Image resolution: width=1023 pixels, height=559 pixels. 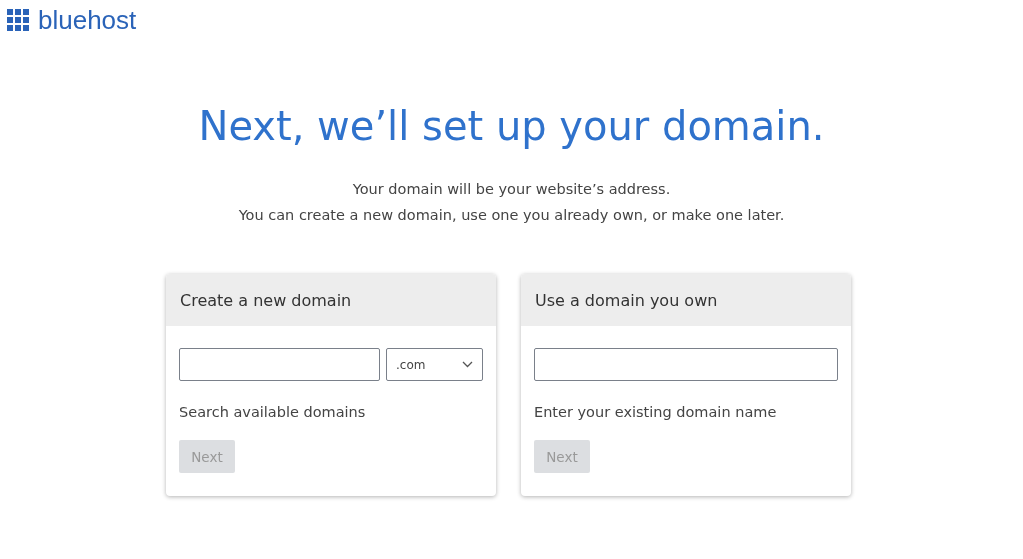 I want to click on card-title: Create a new domain, so click(x=266, y=300).